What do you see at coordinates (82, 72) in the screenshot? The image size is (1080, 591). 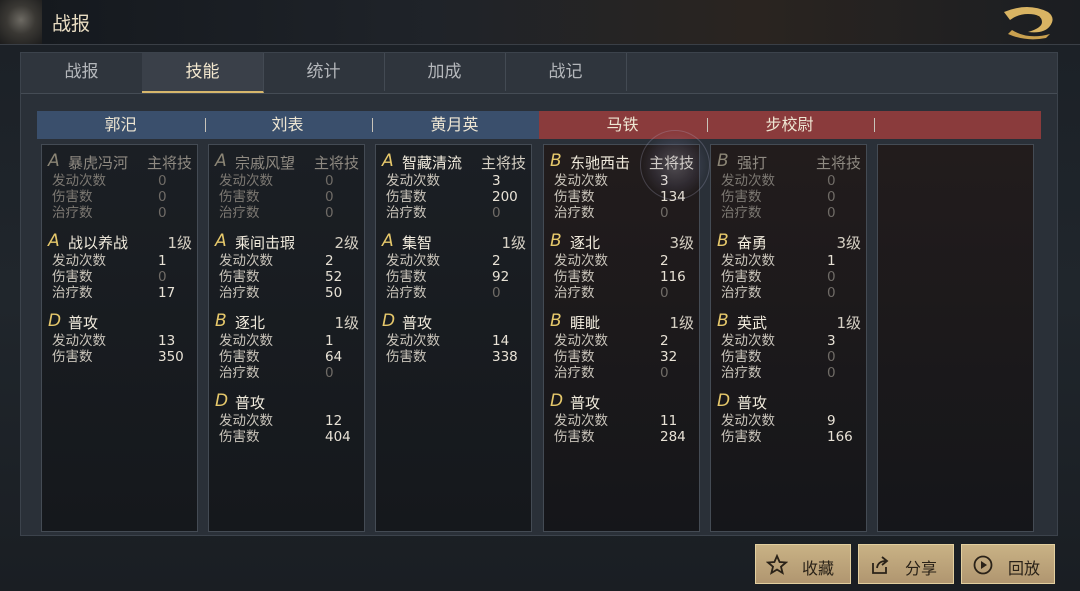 I see `tab-battle-report: 战报` at bounding box center [82, 72].